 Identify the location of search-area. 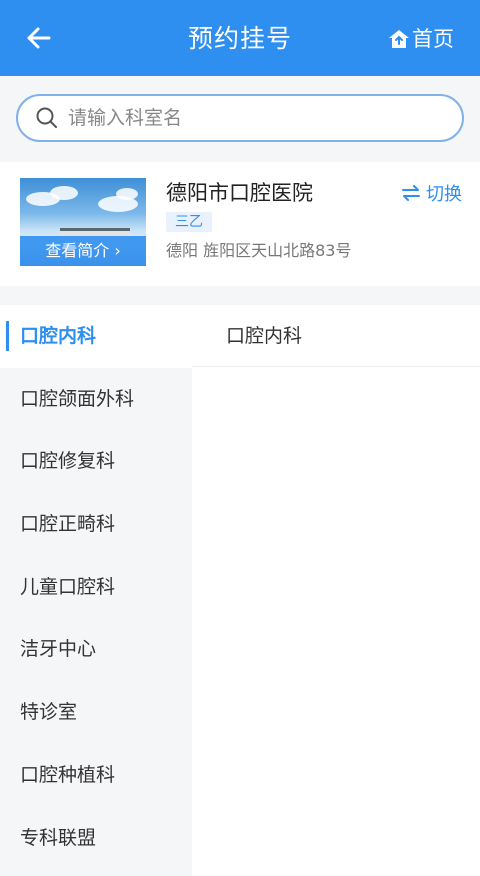
(240, 119).